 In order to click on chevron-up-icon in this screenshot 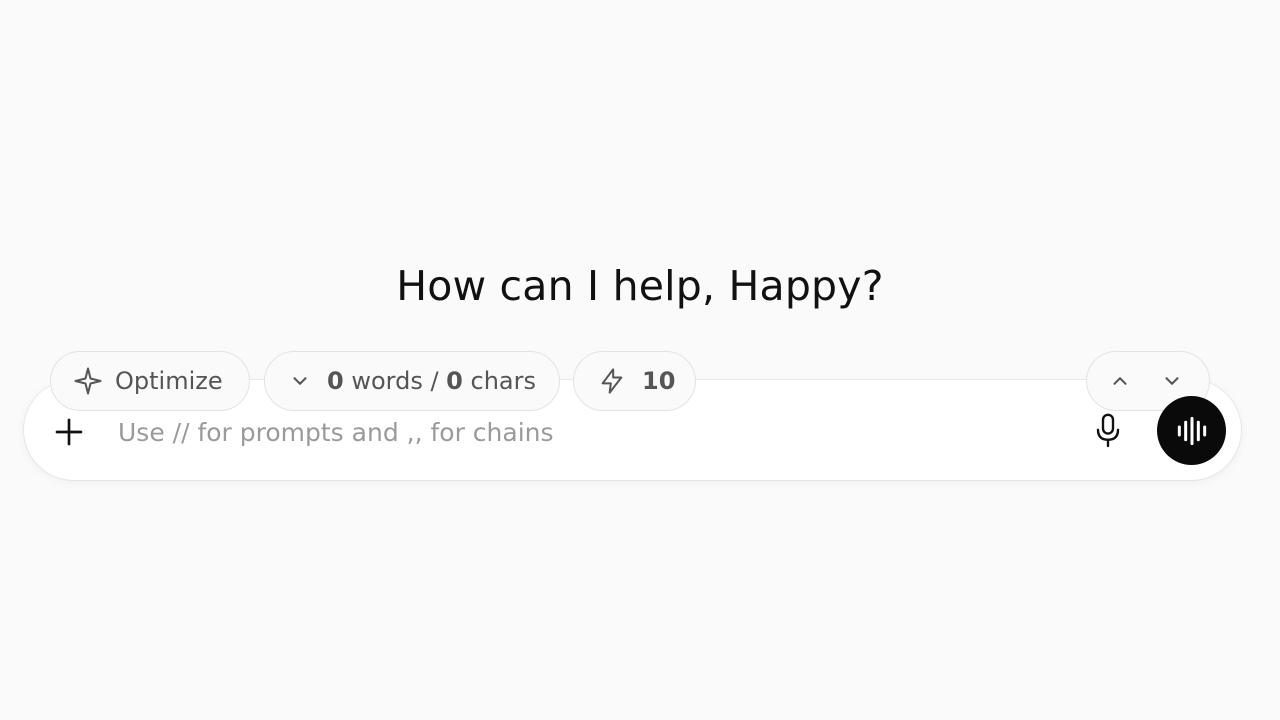, I will do `click(1120, 381)`.